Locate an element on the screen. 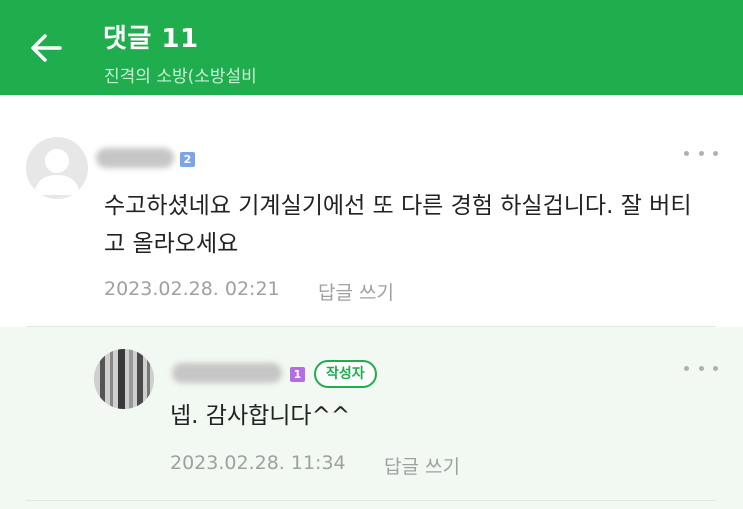 The width and height of the screenshot is (743, 509). page-title: 댓글 11 is located at coordinates (151, 39).